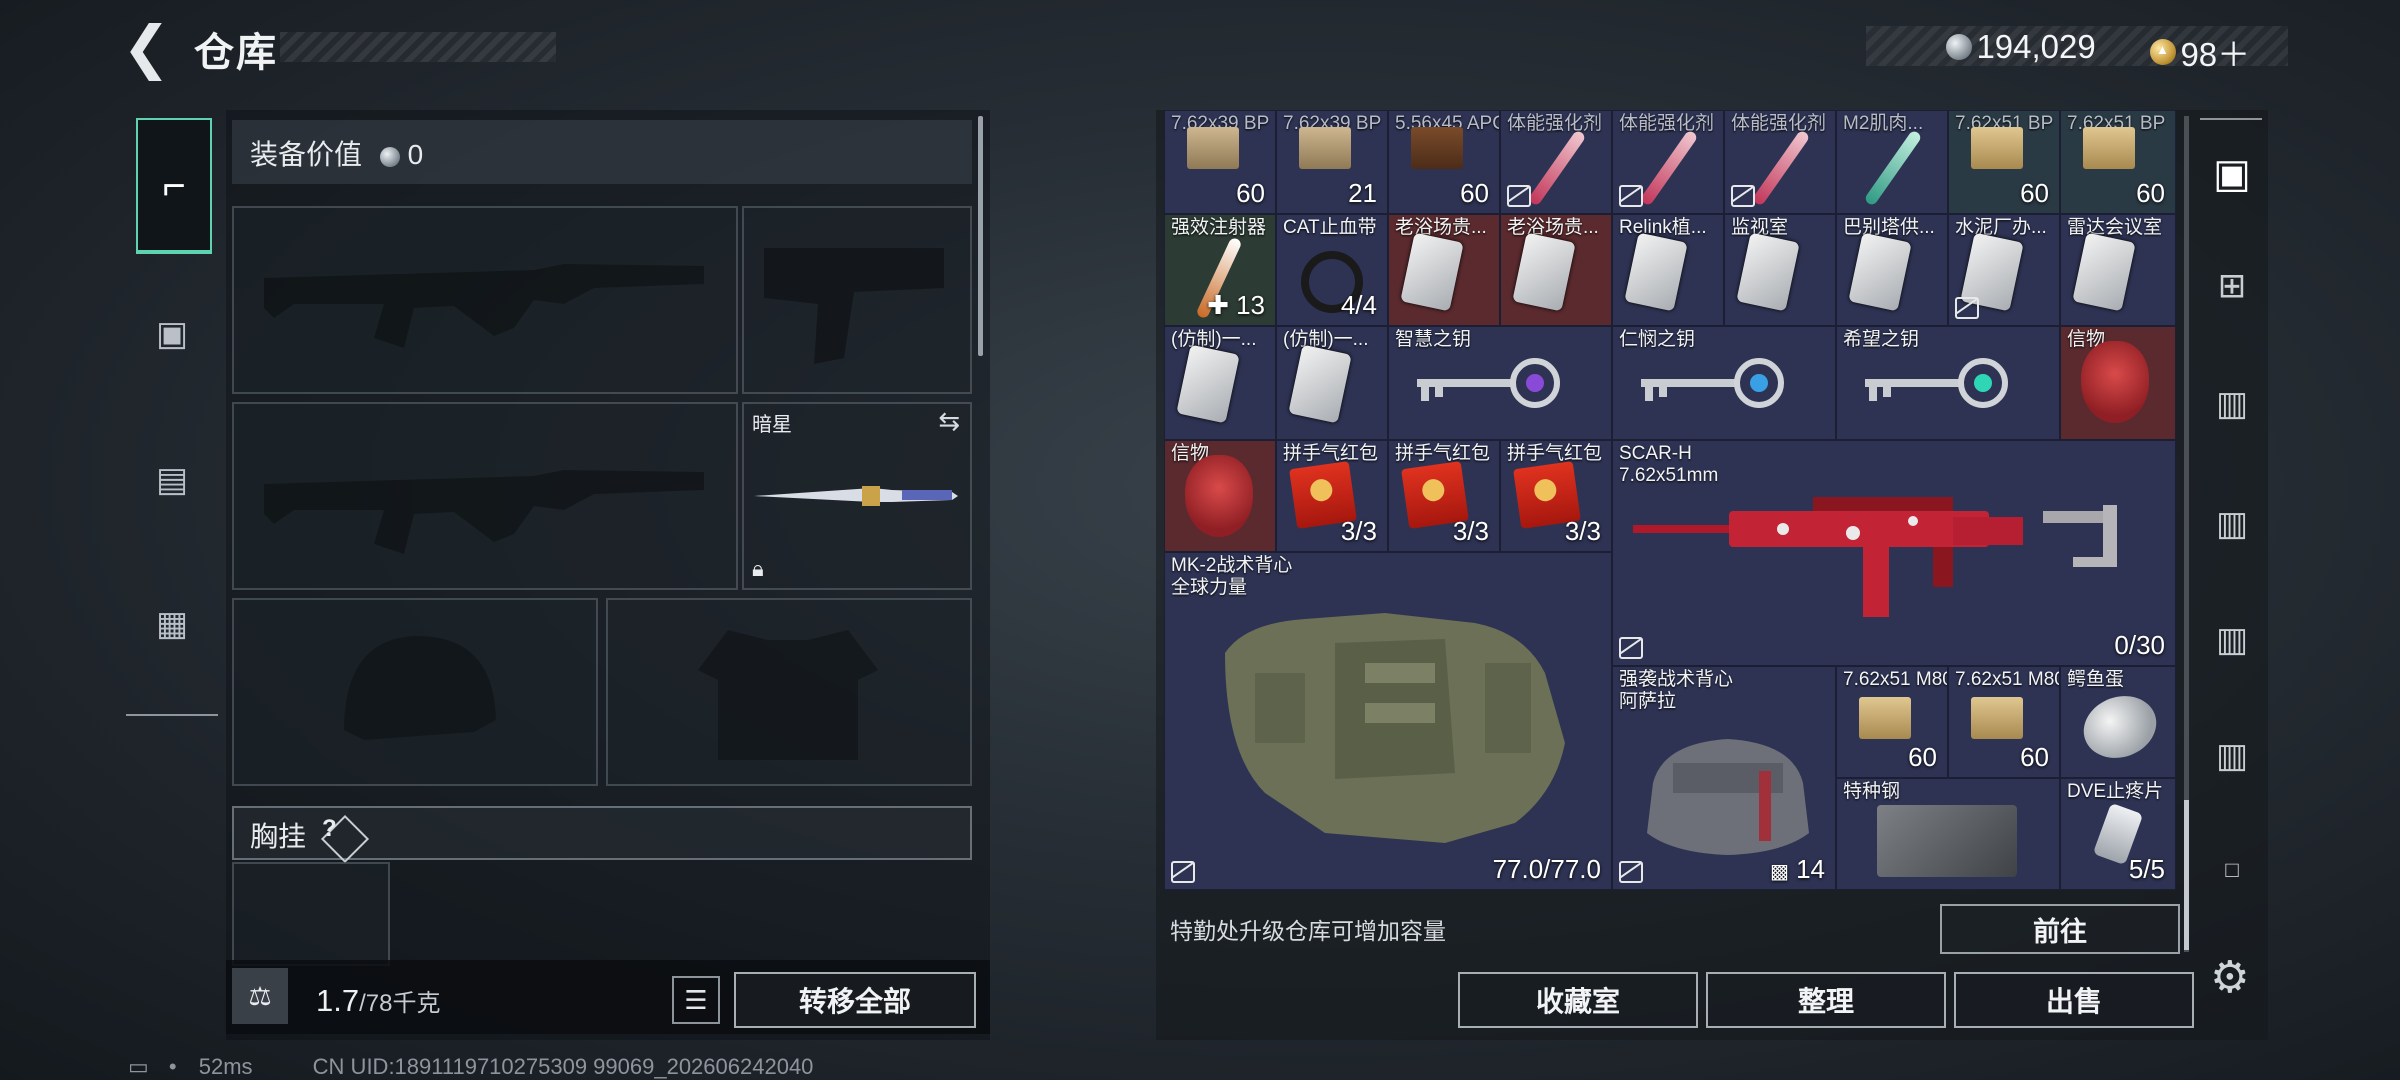 The width and height of the screenshot is (2400, 1080). Describe the element at coordinates (1220, 270) in the screenshot. I see `inv-item: 强效注射器 ✚ 13` at that location.